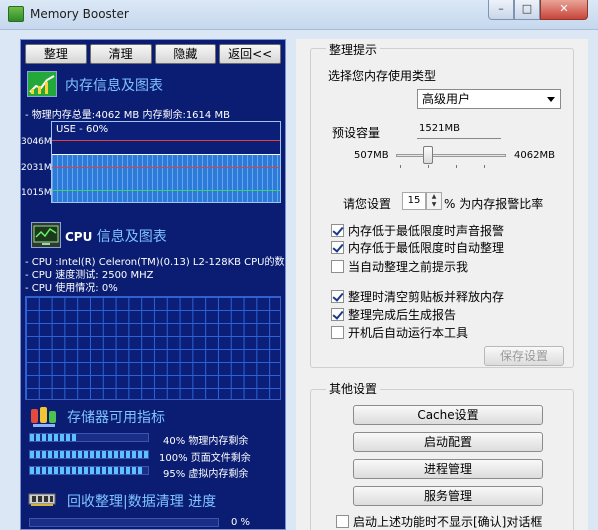 This screenshot has height=530, width=598. Describe the element at coordinates (114, 86) in the screenshot. I see `memory-section-title: 内存信息及图表` at that location.